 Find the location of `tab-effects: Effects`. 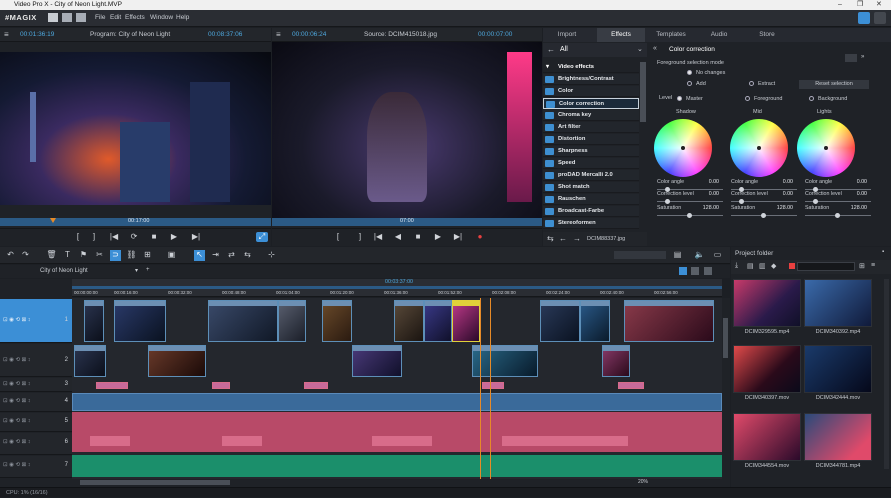

tab-effects: Effects is located at coordinates (621, 35).